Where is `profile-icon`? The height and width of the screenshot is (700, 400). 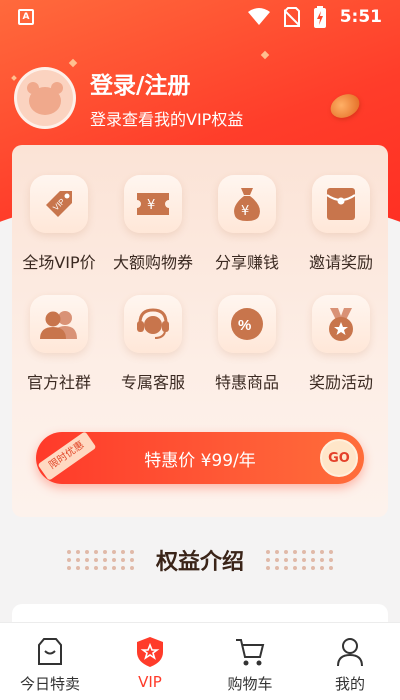 profile-icon is located at coordinates (350, 652).